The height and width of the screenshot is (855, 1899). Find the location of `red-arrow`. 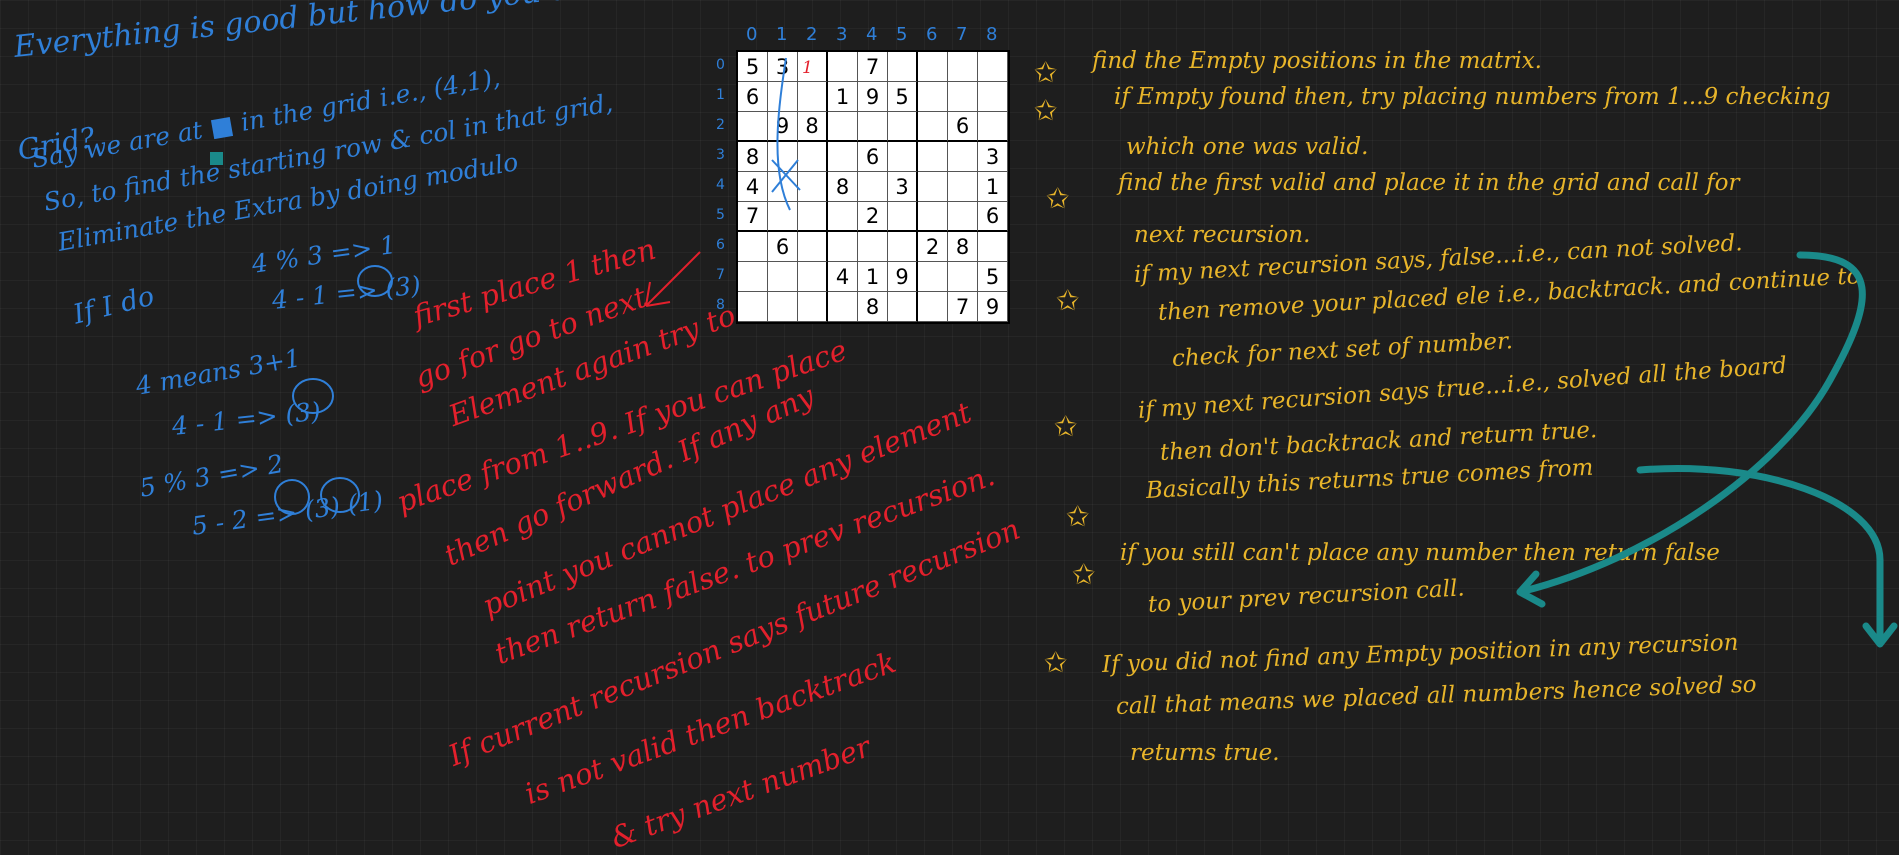

red-arrow is located at coordinates (673, 279).